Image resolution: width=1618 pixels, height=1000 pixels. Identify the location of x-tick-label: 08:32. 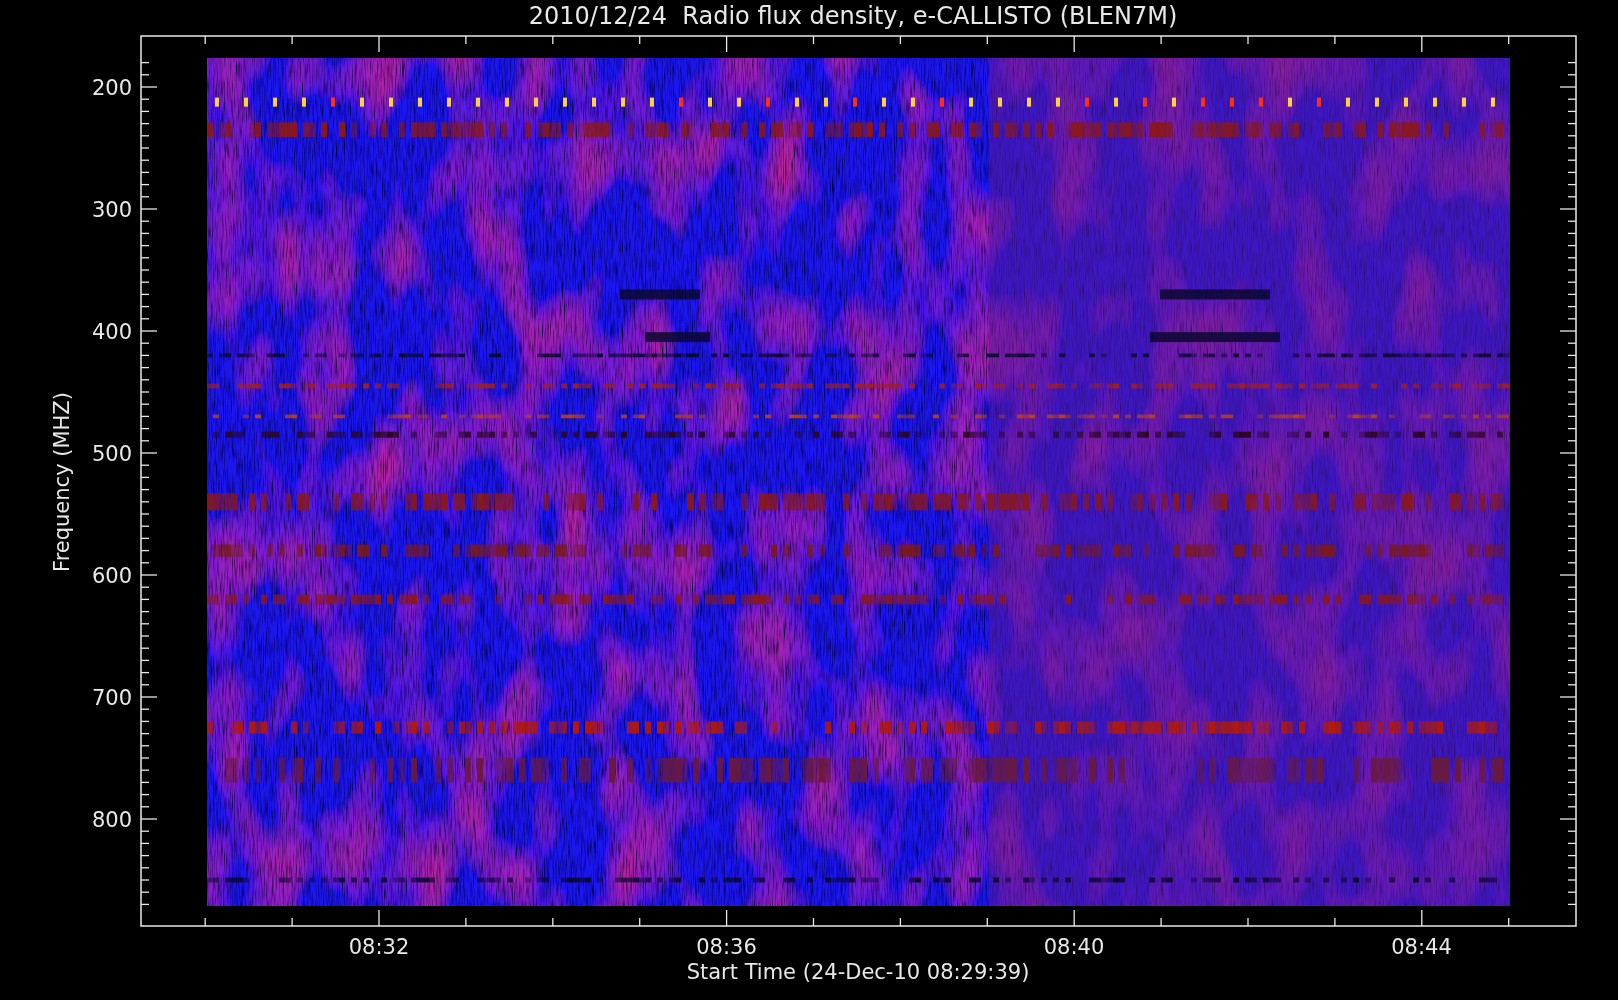
(379, 947).